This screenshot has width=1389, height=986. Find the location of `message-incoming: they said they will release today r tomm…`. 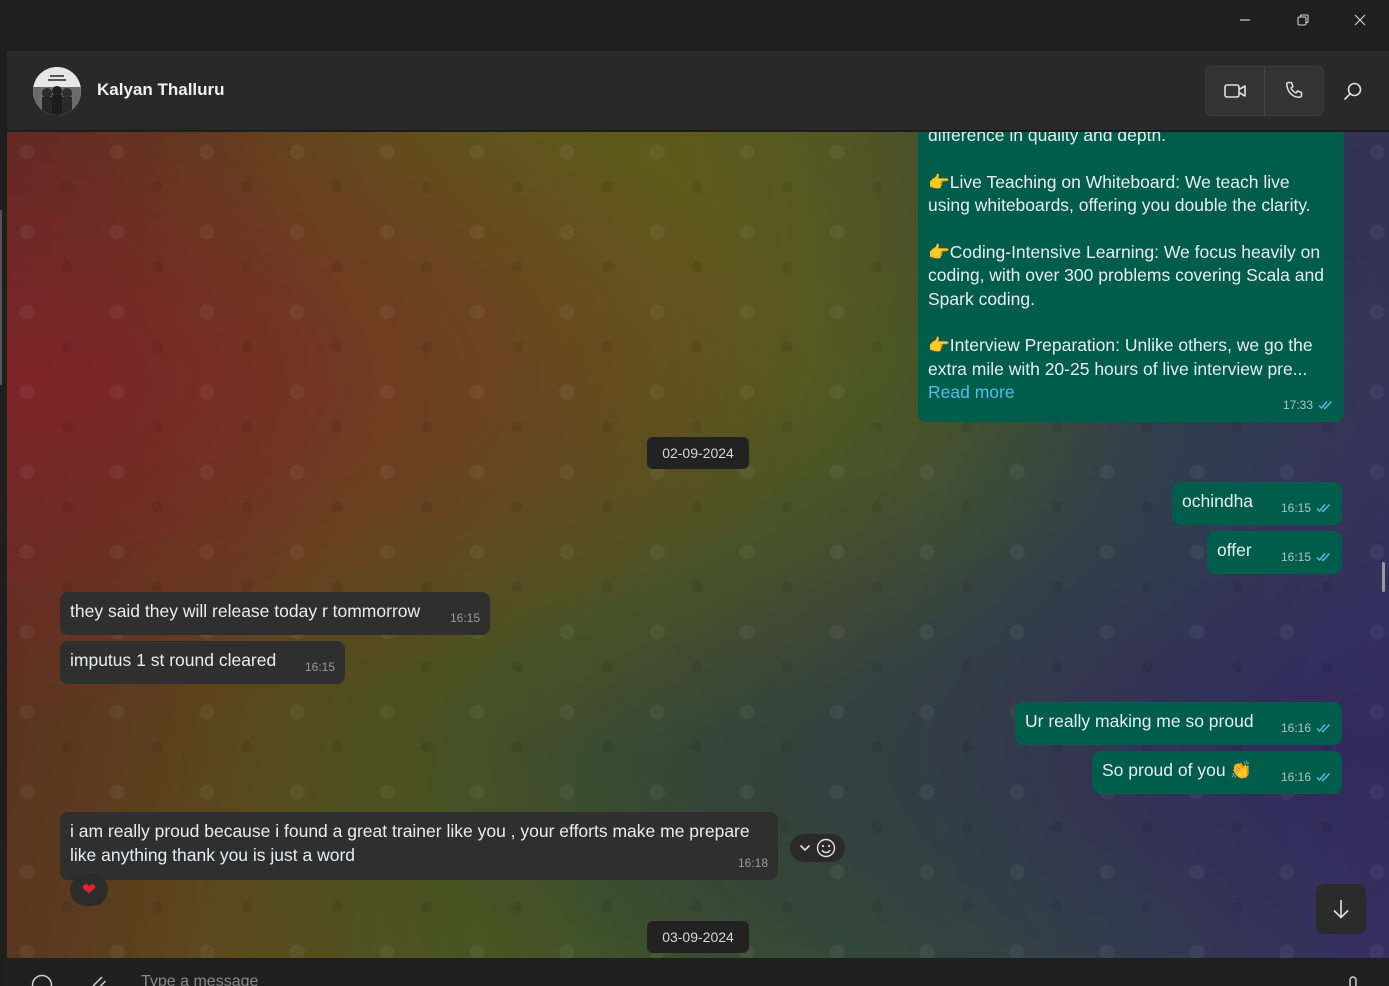

message-incoming: they said they will release today r tomm… is located at coordinates (275, 613).